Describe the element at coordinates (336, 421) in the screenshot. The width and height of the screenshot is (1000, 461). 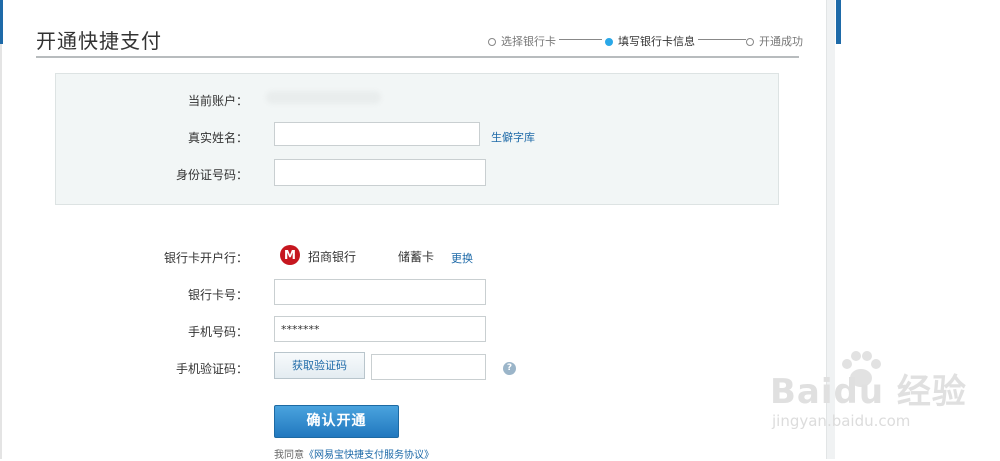
I see `confirm-open-button: 确认开通` at that location.